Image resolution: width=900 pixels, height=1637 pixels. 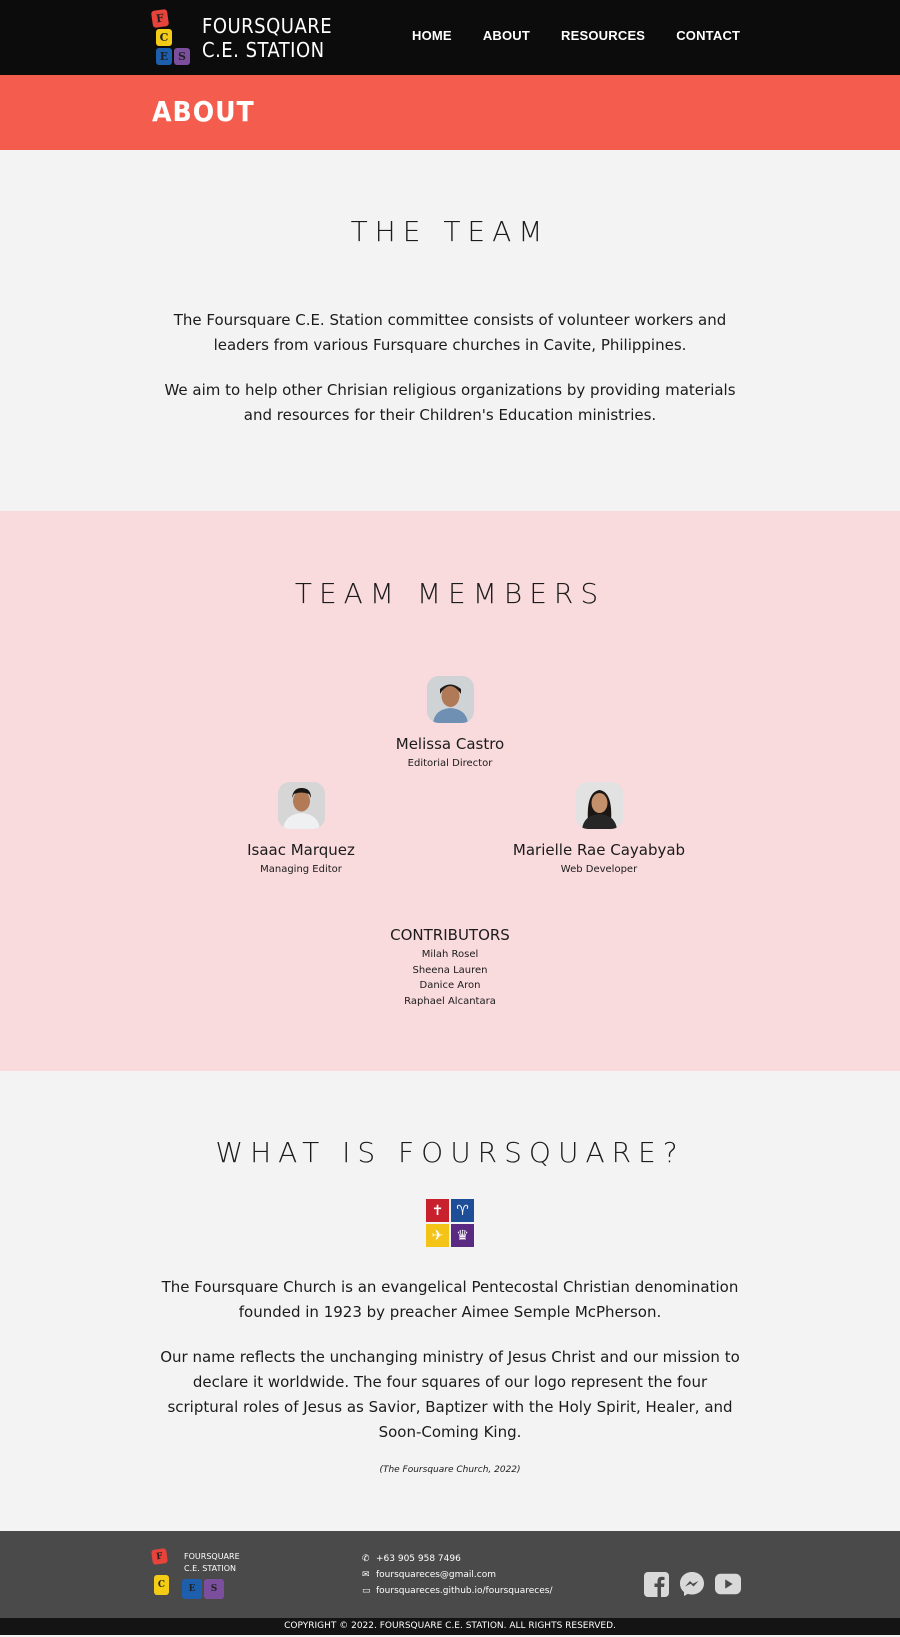 What do you see at coordinates (450, 744) in the screenshot?
I see `member-name: Melissa Castro` at bounding box center [450, 744].